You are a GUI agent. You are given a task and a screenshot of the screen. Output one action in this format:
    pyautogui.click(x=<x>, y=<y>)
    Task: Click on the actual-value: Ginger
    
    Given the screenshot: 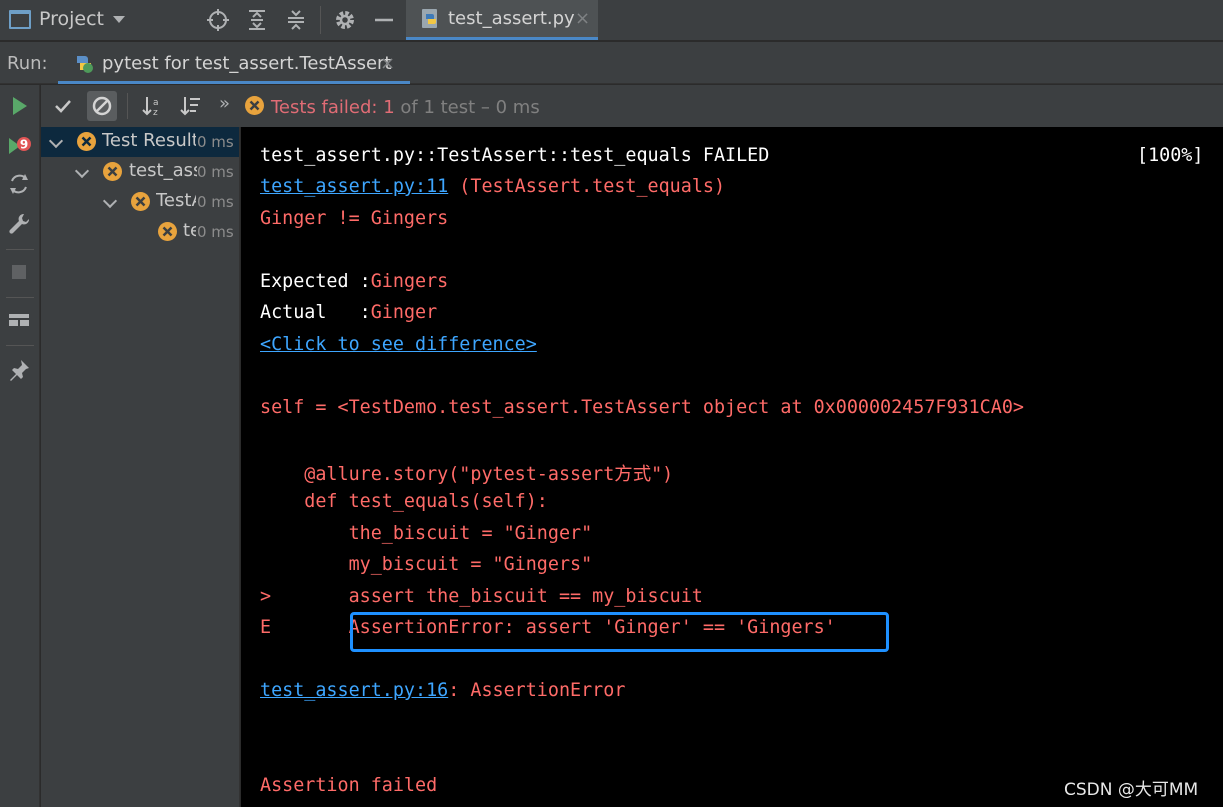 What is the action you would take?
    pyautogui.click(x=404, y=312)
    